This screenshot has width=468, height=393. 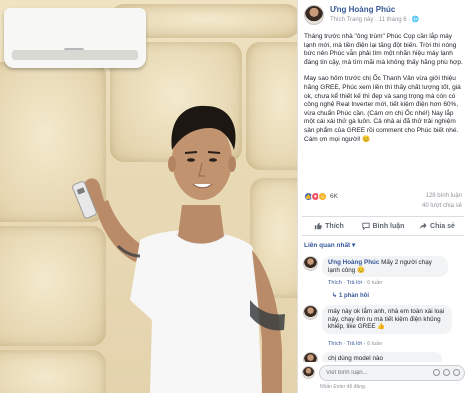 I want to click on reaction-count: 6K, so click(x=334, y=196).